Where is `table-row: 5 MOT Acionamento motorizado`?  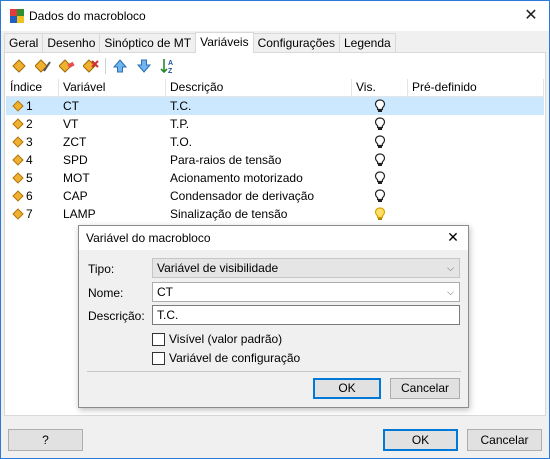
table-row: 5 MOT Acionamento motorizado is located at coordinates (275, 178).